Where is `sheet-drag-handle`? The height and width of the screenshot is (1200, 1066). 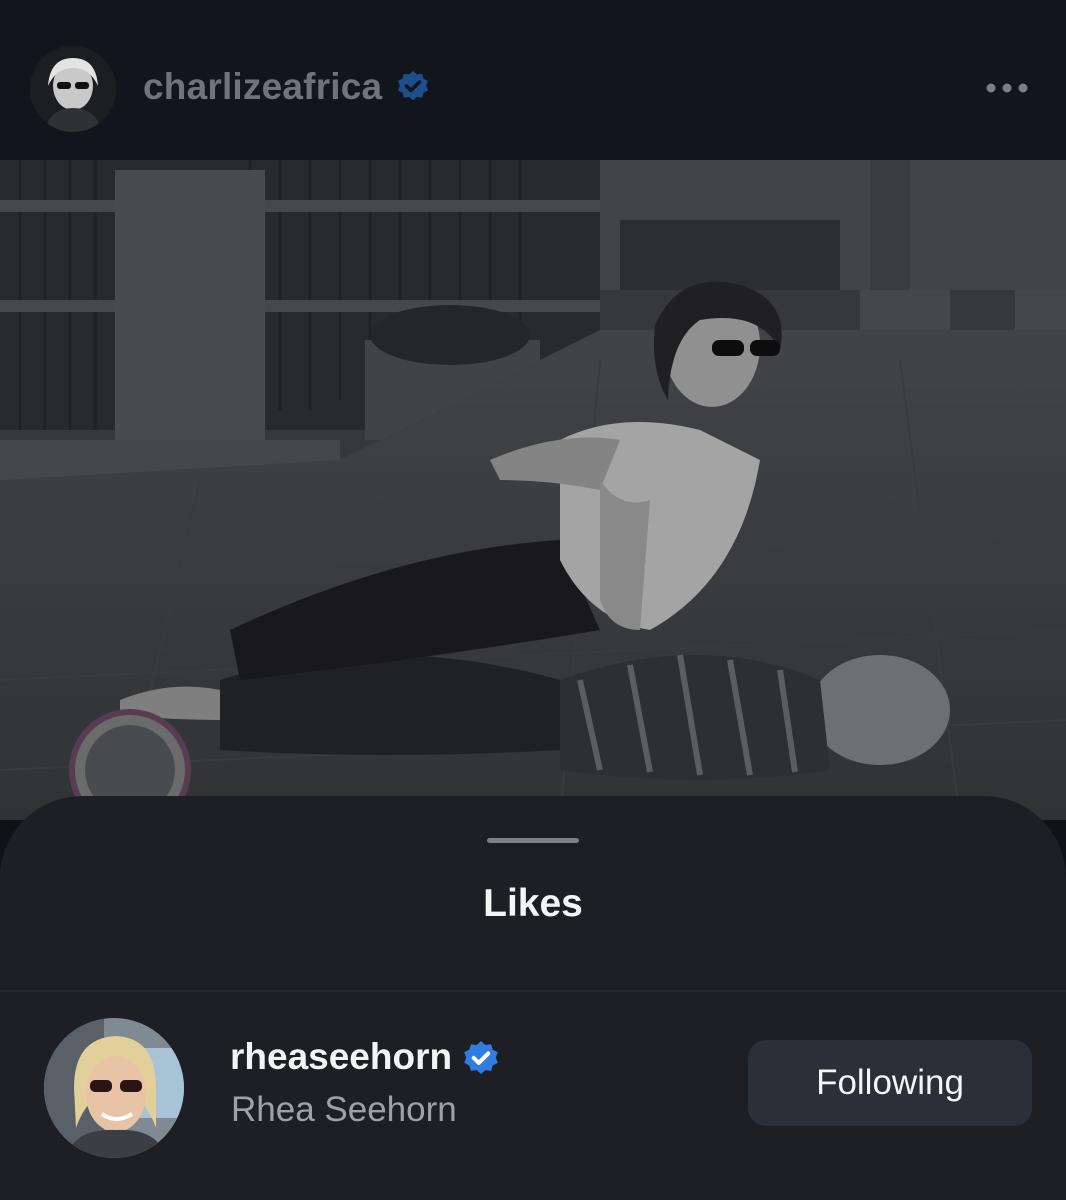
sheet-drag-handle is located at coordinates (533, 840).